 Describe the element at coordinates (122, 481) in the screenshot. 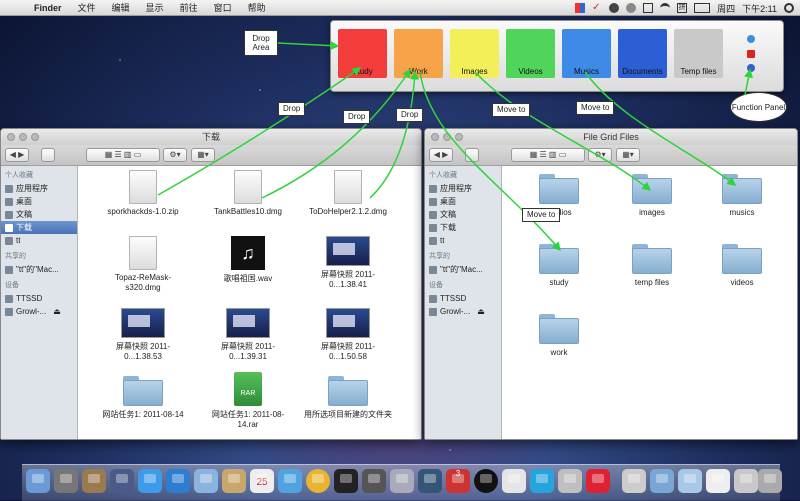

I see `mission-control-icon` at that location.